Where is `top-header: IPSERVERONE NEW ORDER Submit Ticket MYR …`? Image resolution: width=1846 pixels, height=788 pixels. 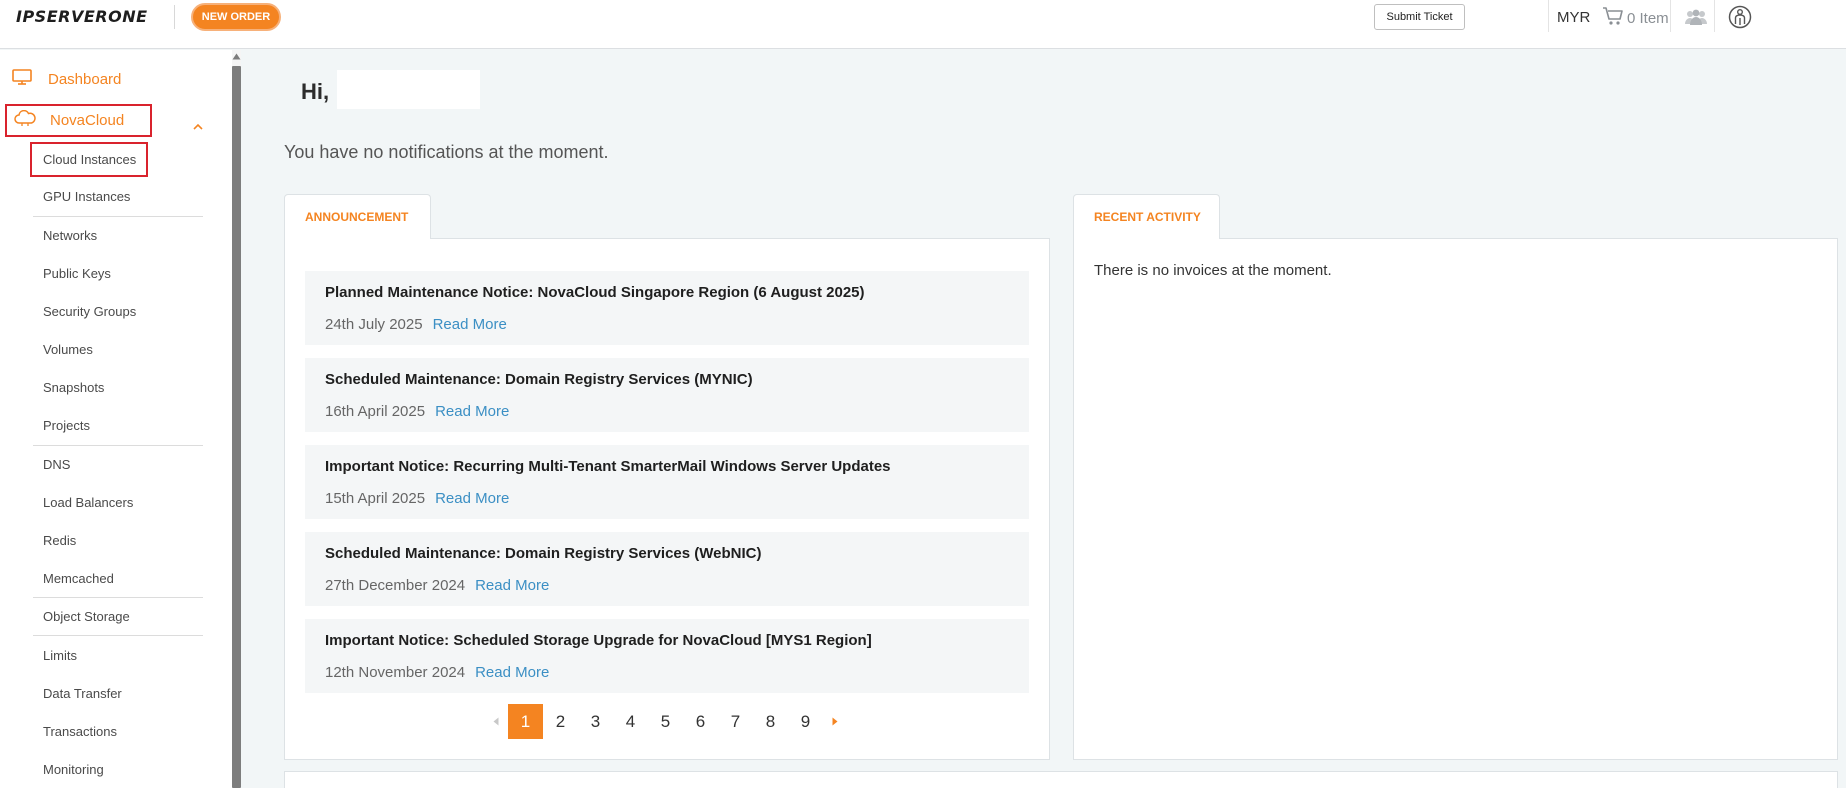
top-header: IPSERVERONE NEW ORDER Submit Ticket MYR … is located at coordinates (923, 24).